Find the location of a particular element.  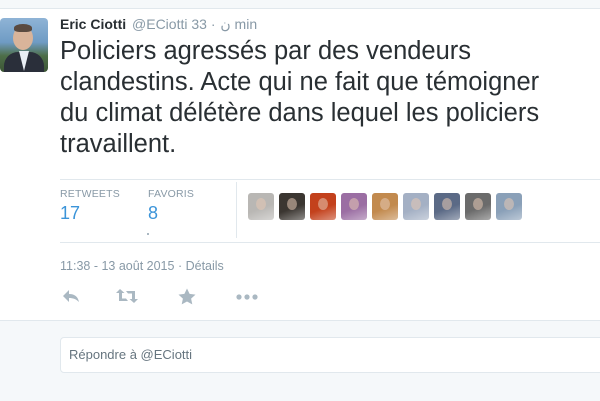

retweet-icon is located at coordinates (127, 296).